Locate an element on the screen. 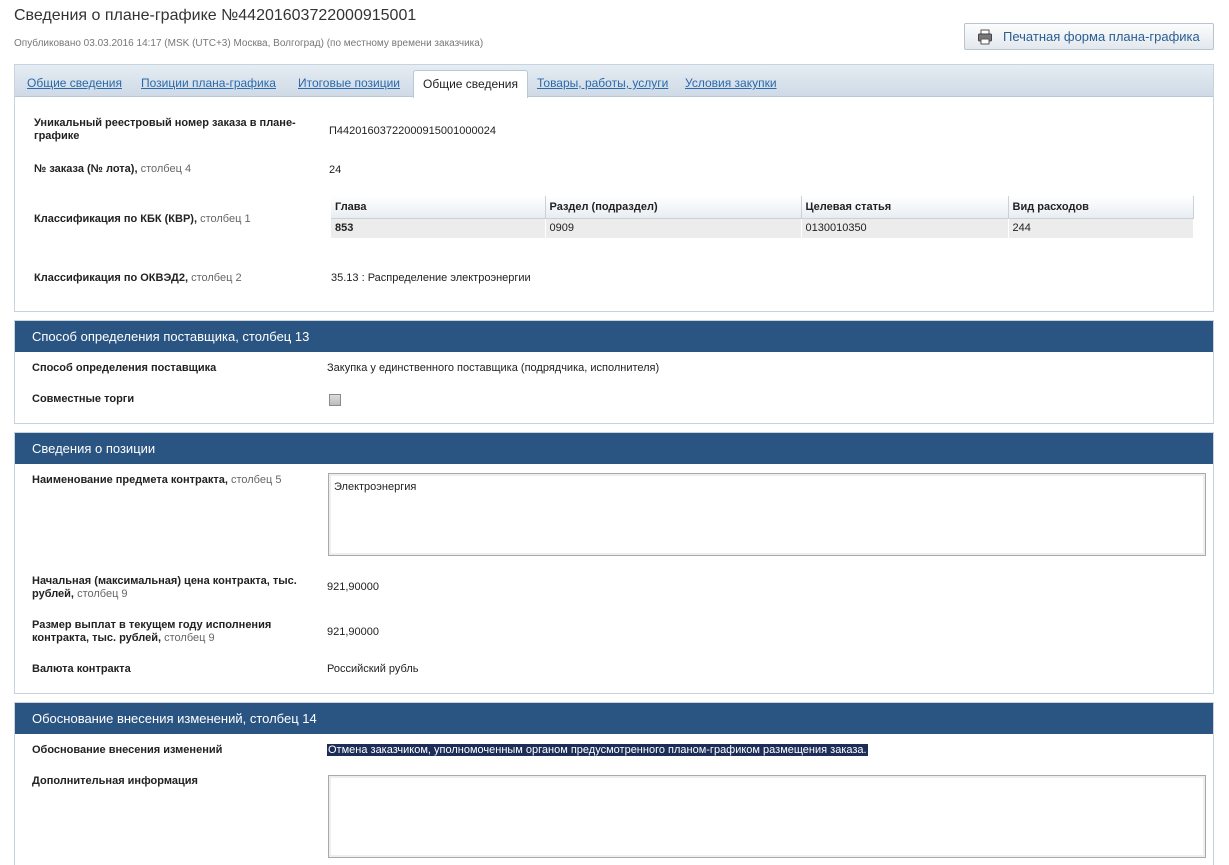  subject-field: Электроэнергия is located at coordinates (767, 514).